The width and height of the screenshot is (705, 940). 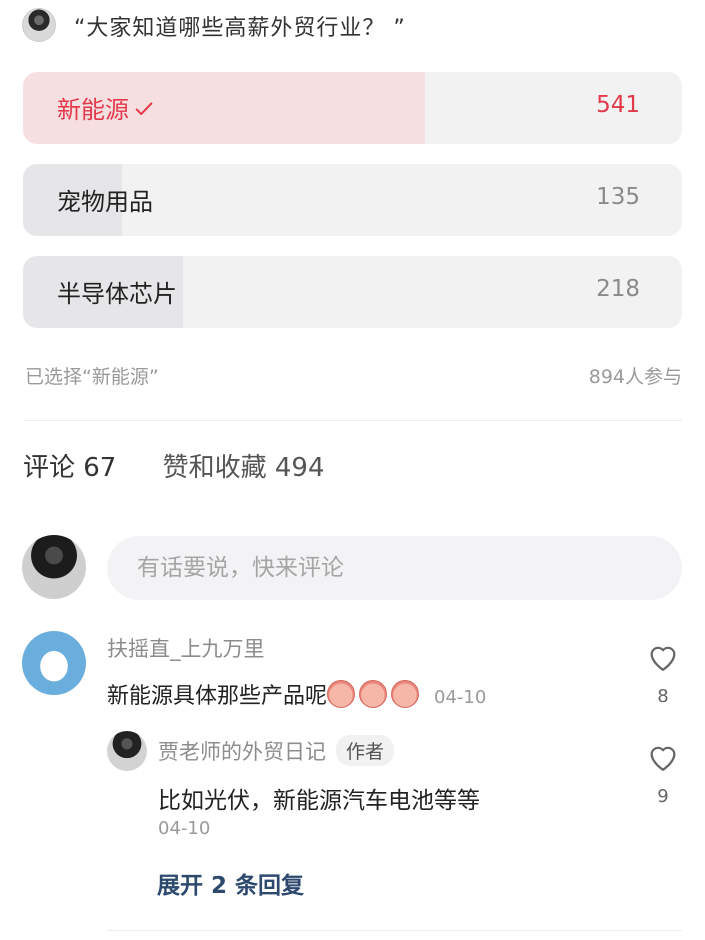 What do you see at coordinates (217, 696) in the screenshot?
I see `comment-text-body: 新能源具体那些产品呢` at bounding box center [217, 696].